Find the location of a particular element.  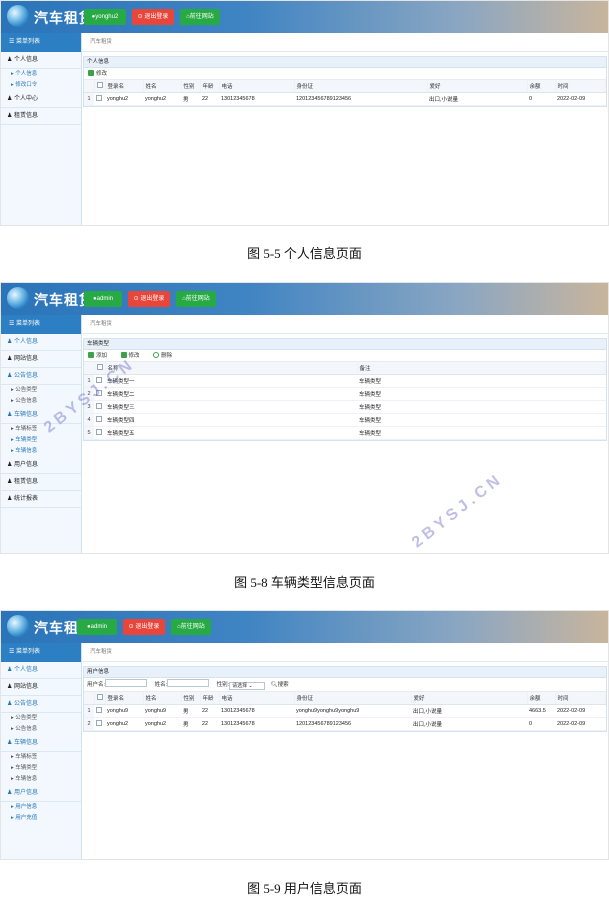

edit-button: 修改 is located at coordinates (100, 73).